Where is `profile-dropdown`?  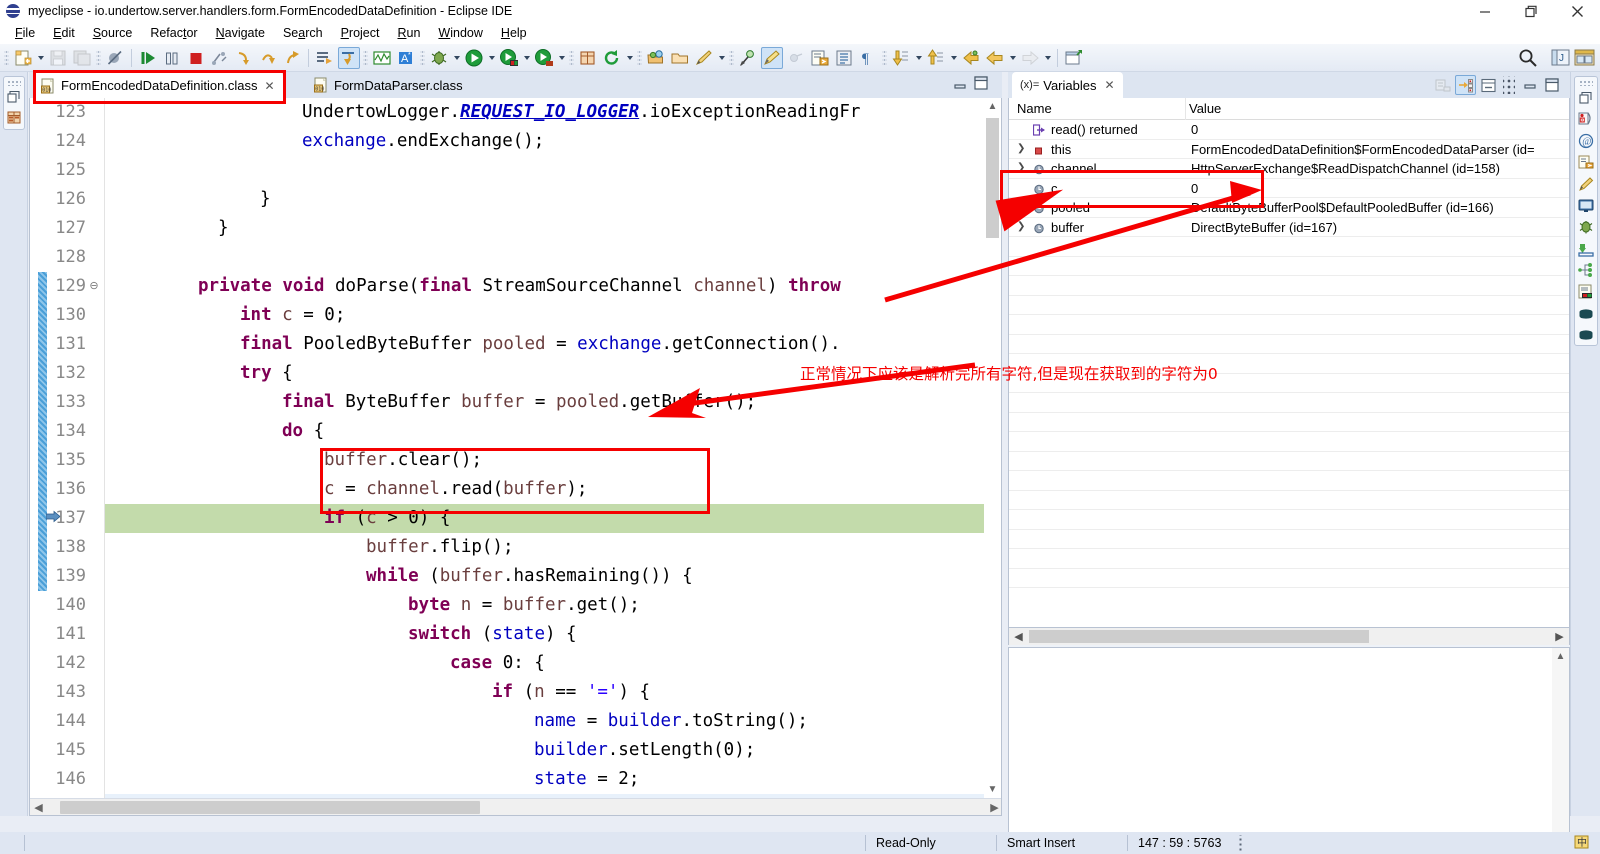 profile-dropdown is located at coordinates (561, 58).